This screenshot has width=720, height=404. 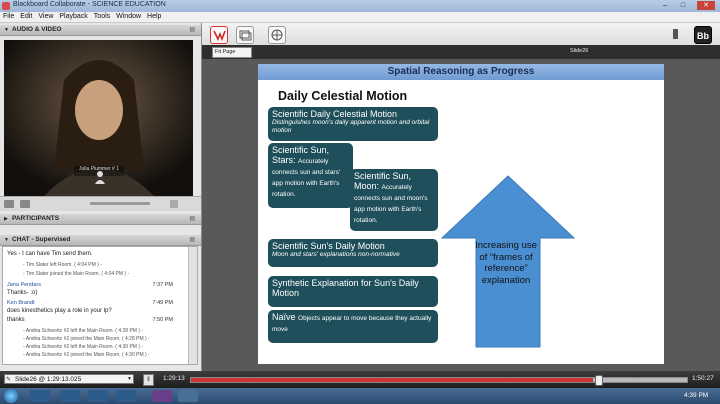 What do you see at coordinates (41, 239) in the screenshot?
I see `chat-label: CHAT - Supervised` at bounding box center [41, 239].